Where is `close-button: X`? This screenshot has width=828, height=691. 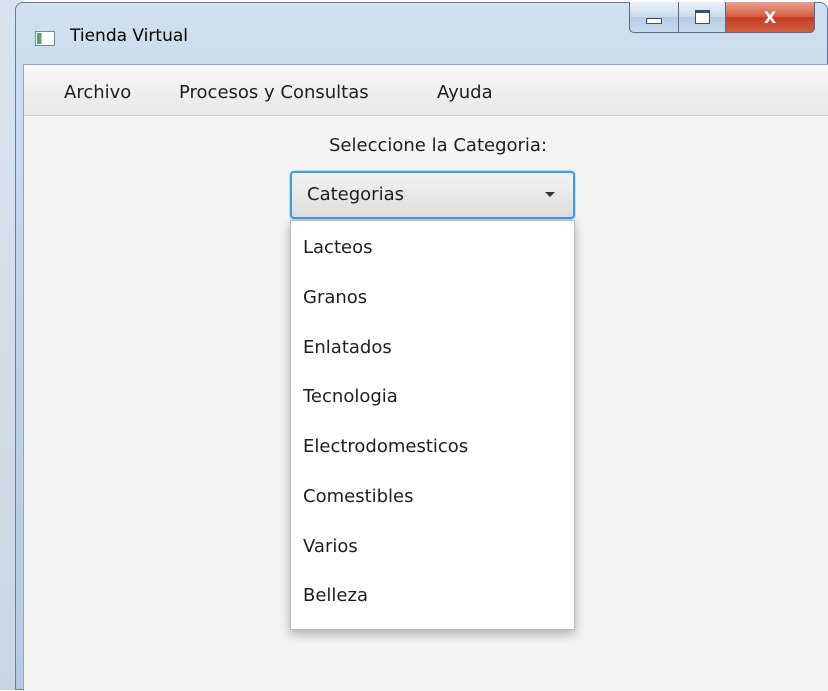
close-button: X is located at coordinates (770, 17).